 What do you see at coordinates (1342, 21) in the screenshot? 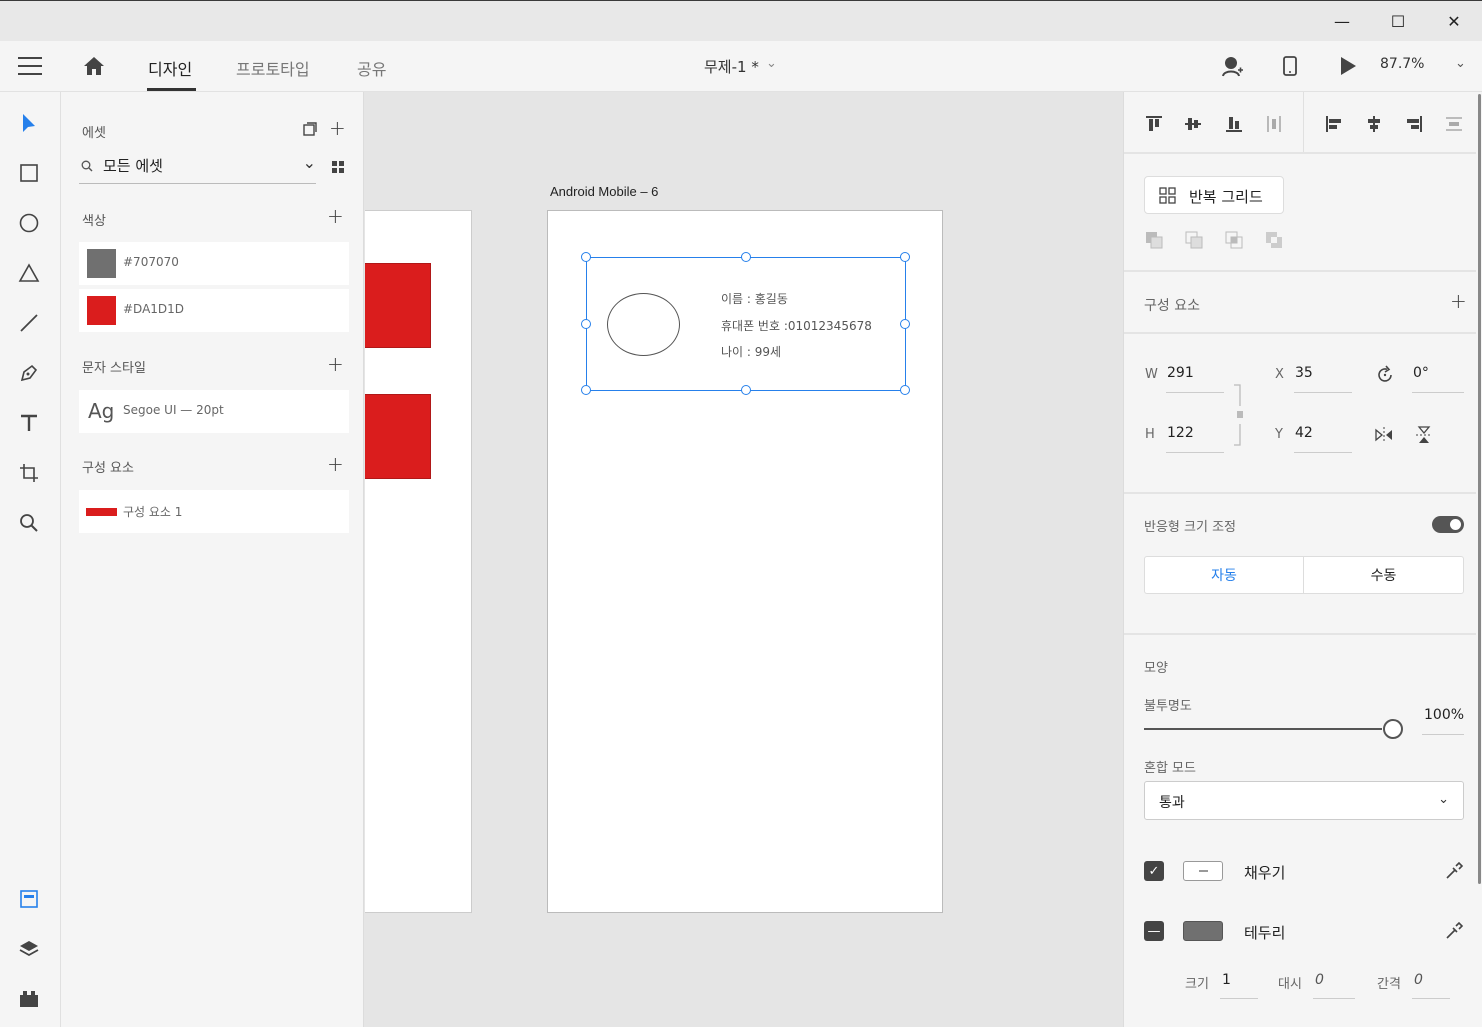
I see `minimize-button: —` at bounding box center [1342, 21].